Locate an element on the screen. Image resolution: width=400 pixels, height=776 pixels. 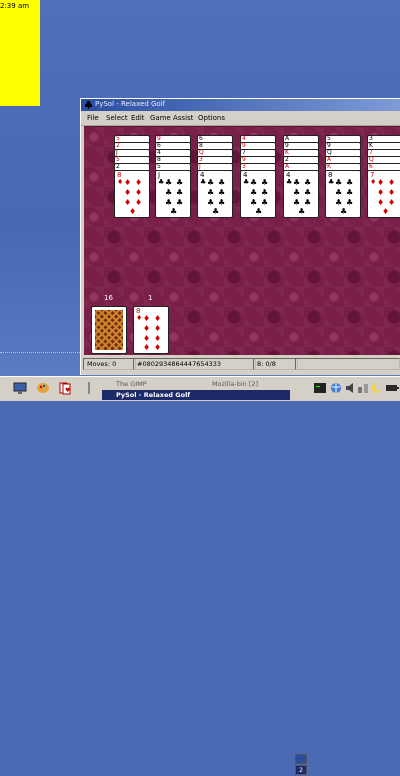
tableau-top-card: 8 ♣ ♣ ♣ ♣ ♣ ♣ ♣ ♣ is located at coordinates (343, 194).